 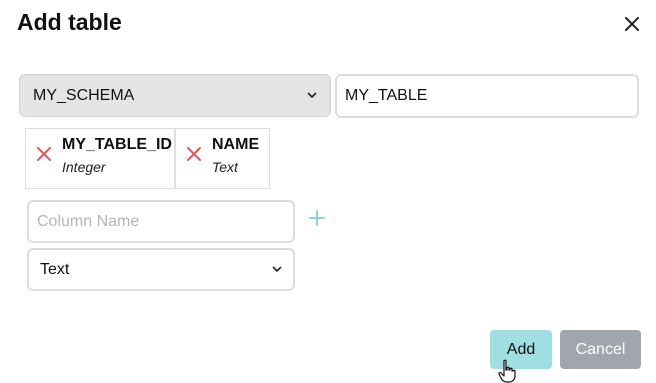 I want to click on column-name: NAME, so click(x=236, y=144).